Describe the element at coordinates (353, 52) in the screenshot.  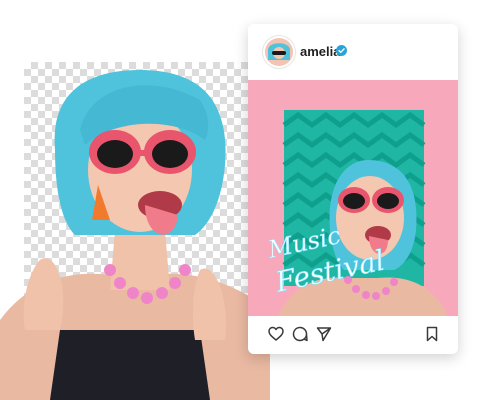
I see `post-header: amelia` at that location.